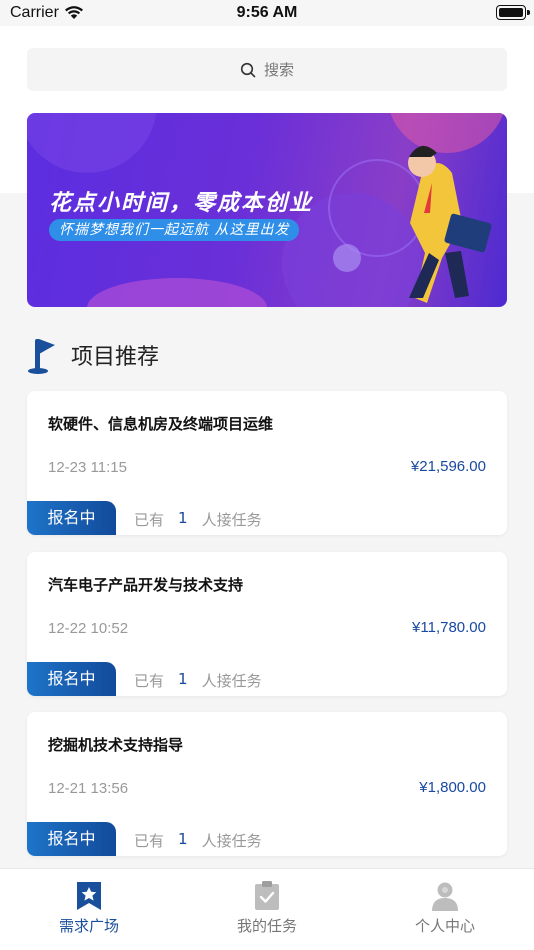 This screenshot has height=950, width=534. I want to click on project-date: 12-23 11:15, so click(87, 467).